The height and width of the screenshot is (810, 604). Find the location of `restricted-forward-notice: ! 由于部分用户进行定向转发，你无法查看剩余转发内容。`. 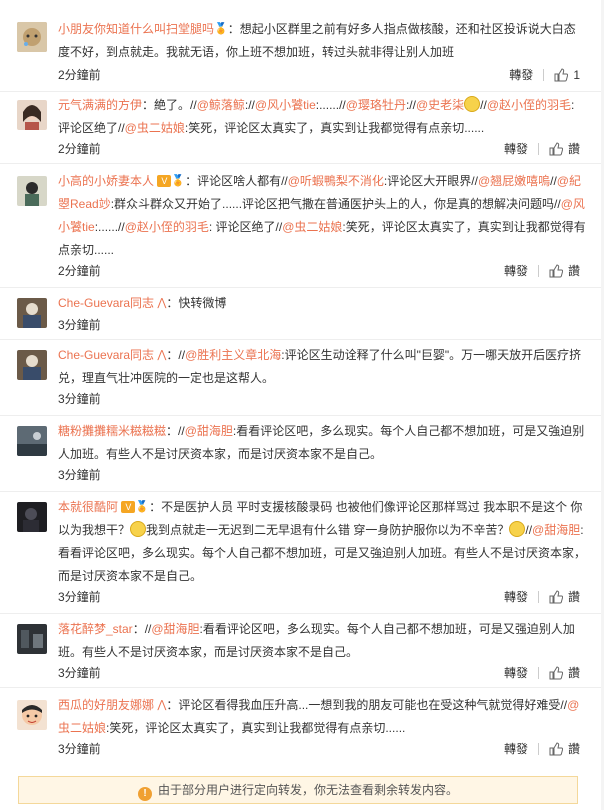

restricted-forward-notice: ! 由于部分用户进行定向转发，你无法查看剩余转发内容。 is located at coordinates (298, 790).